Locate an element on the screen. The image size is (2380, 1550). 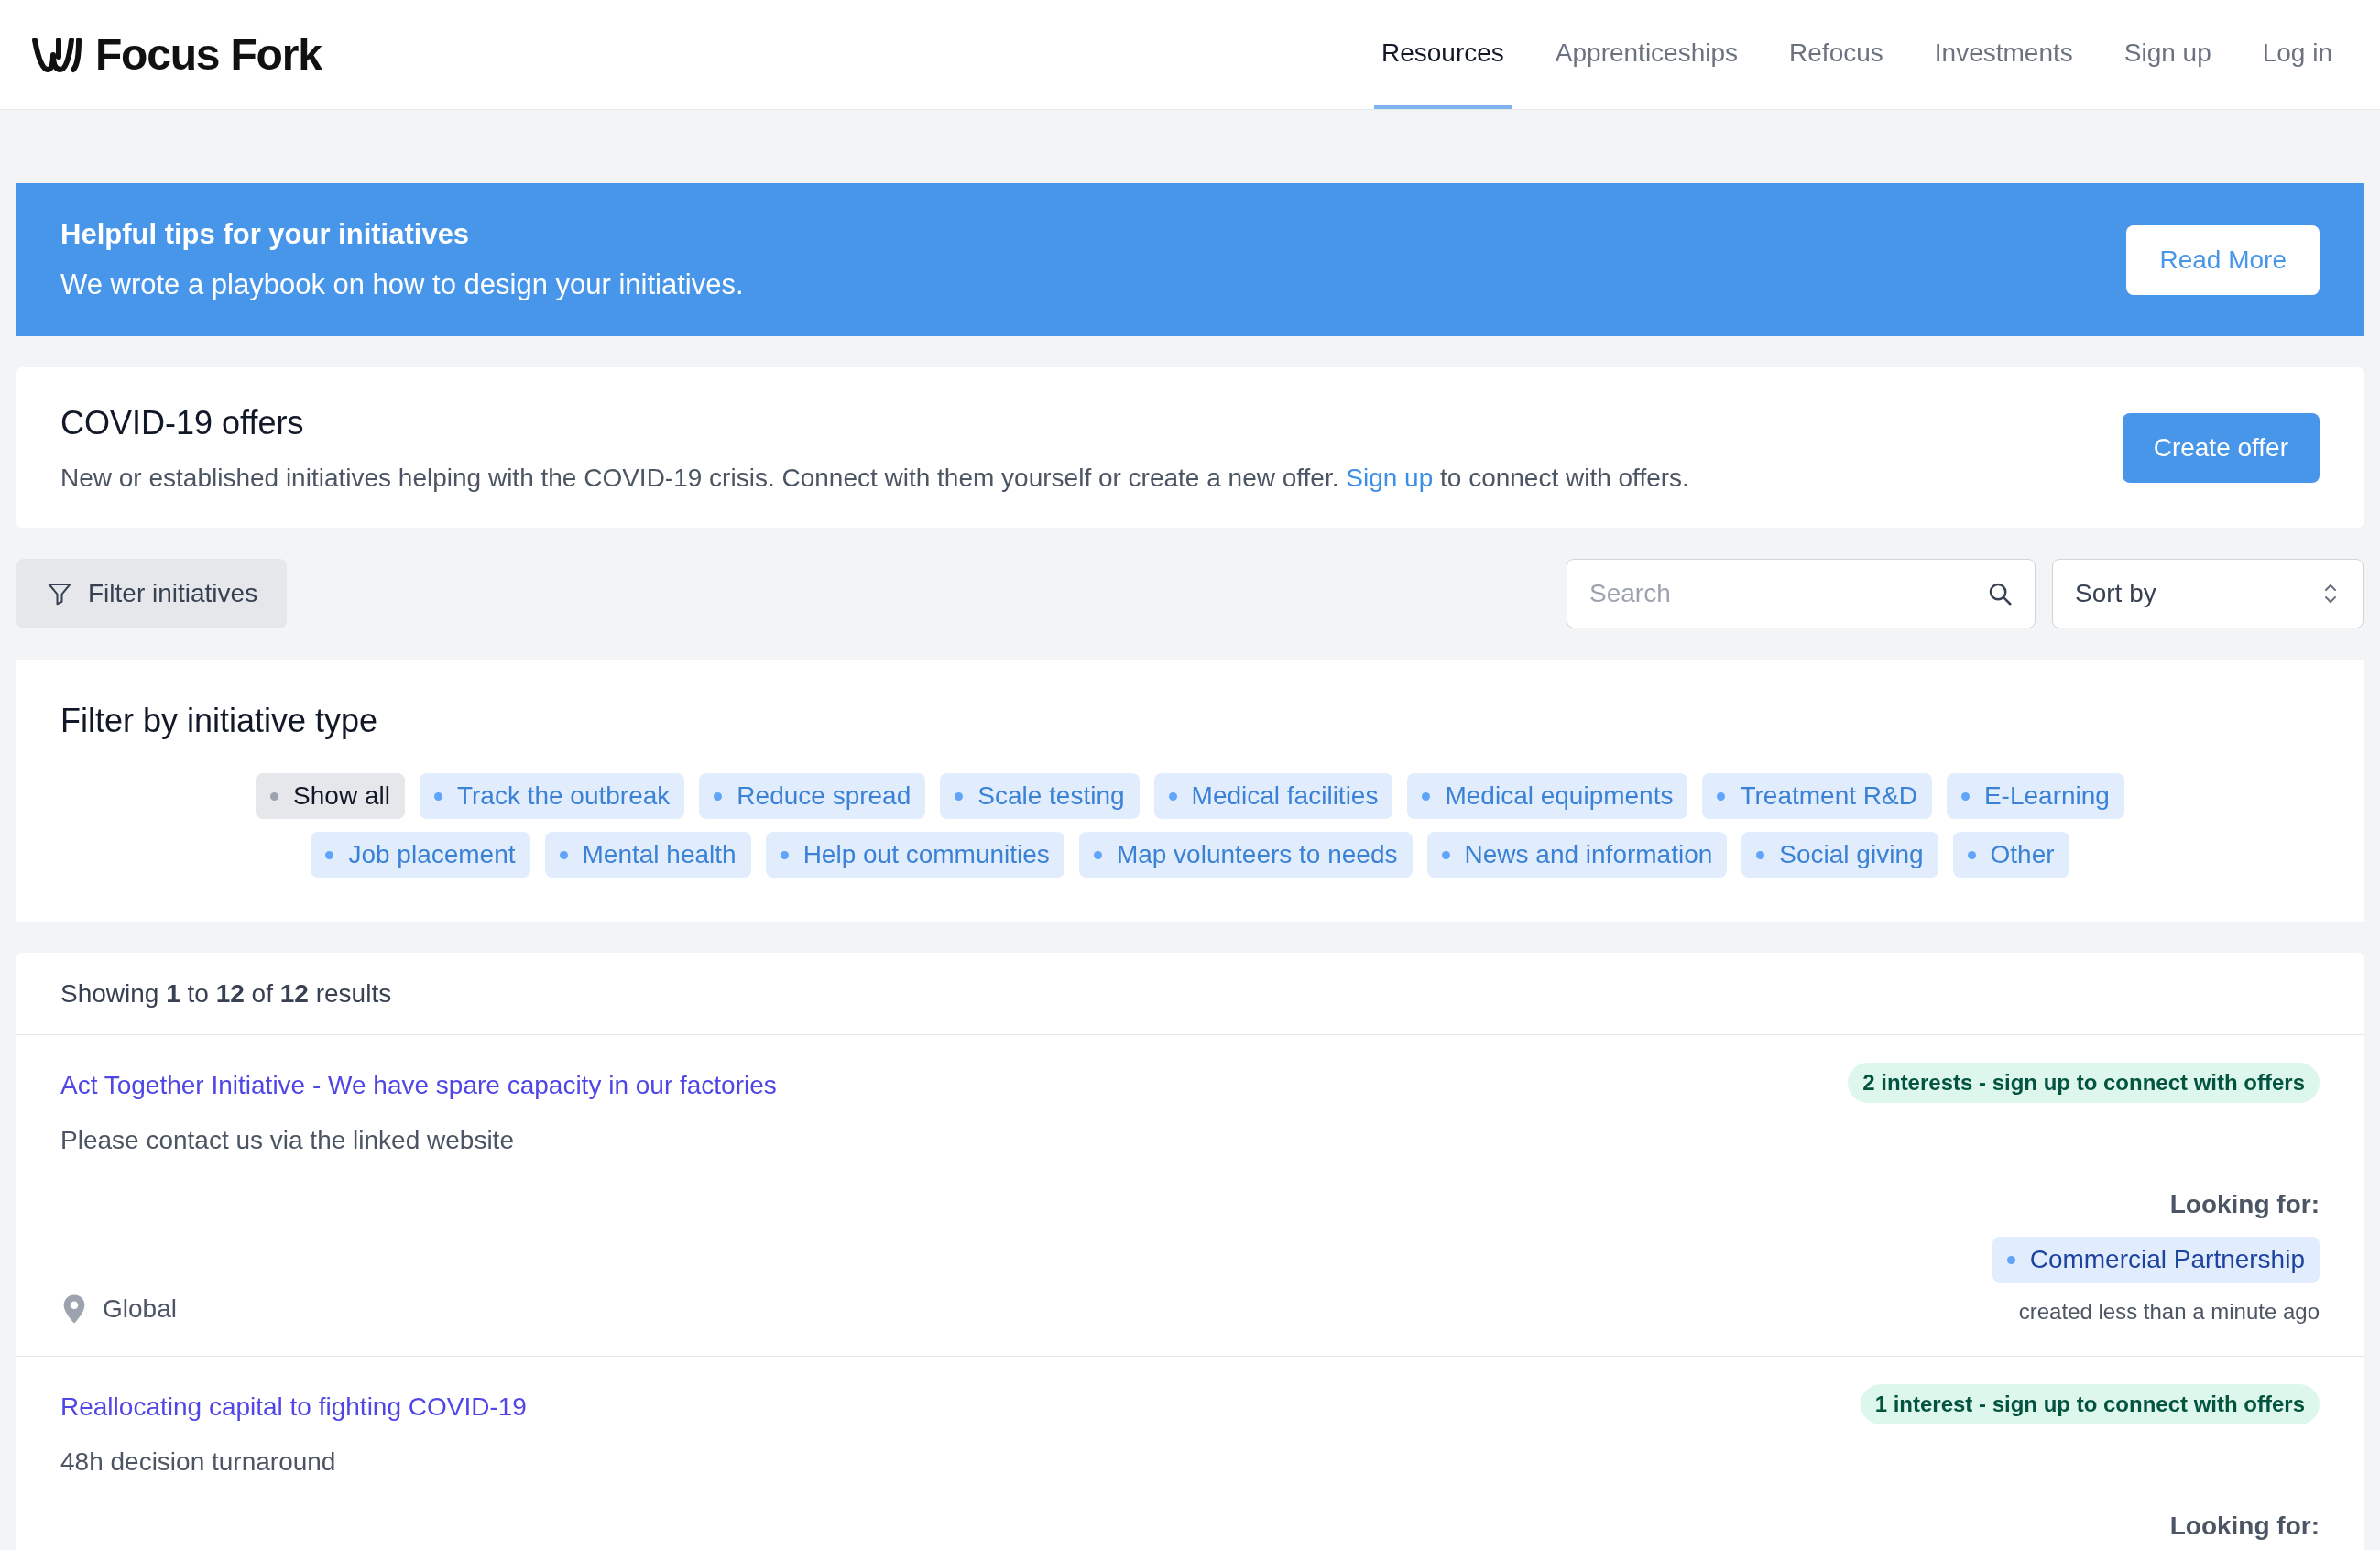
results-summary: Showing 1 to 12 of 12 results is located at coordinates (226, 993).